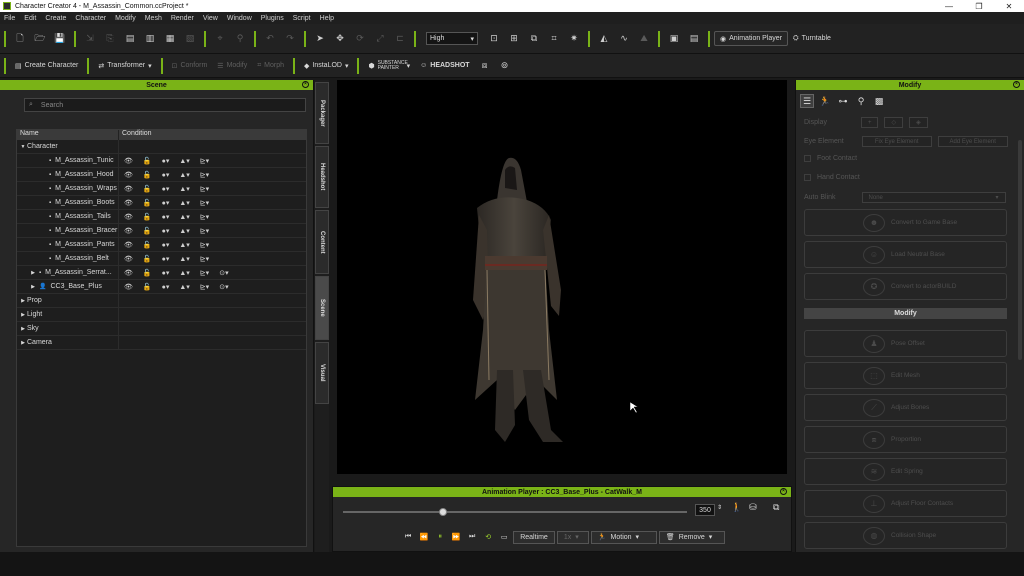  What do you see at coordinates (161, 343) in the screenshot?
I see `scene-tree-row: ▶ Camera` at bounding box center [161, 343].